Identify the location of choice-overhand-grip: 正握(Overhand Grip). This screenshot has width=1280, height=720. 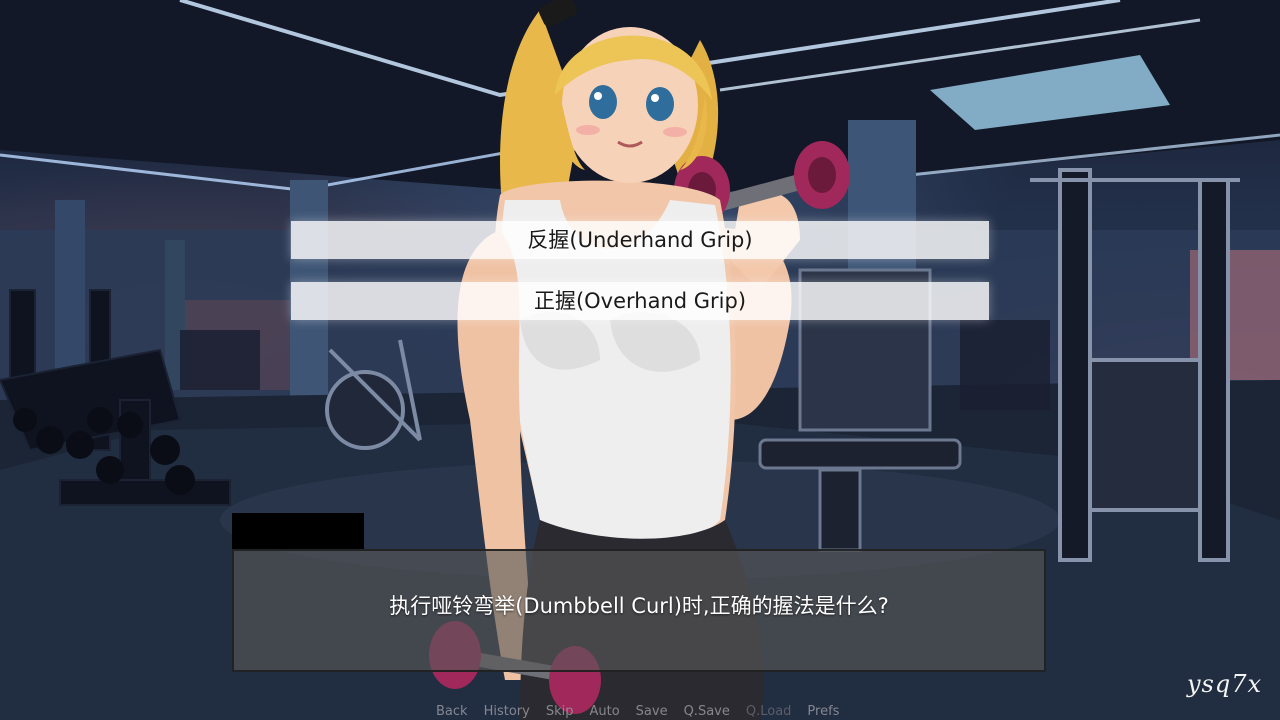
(640, 301).